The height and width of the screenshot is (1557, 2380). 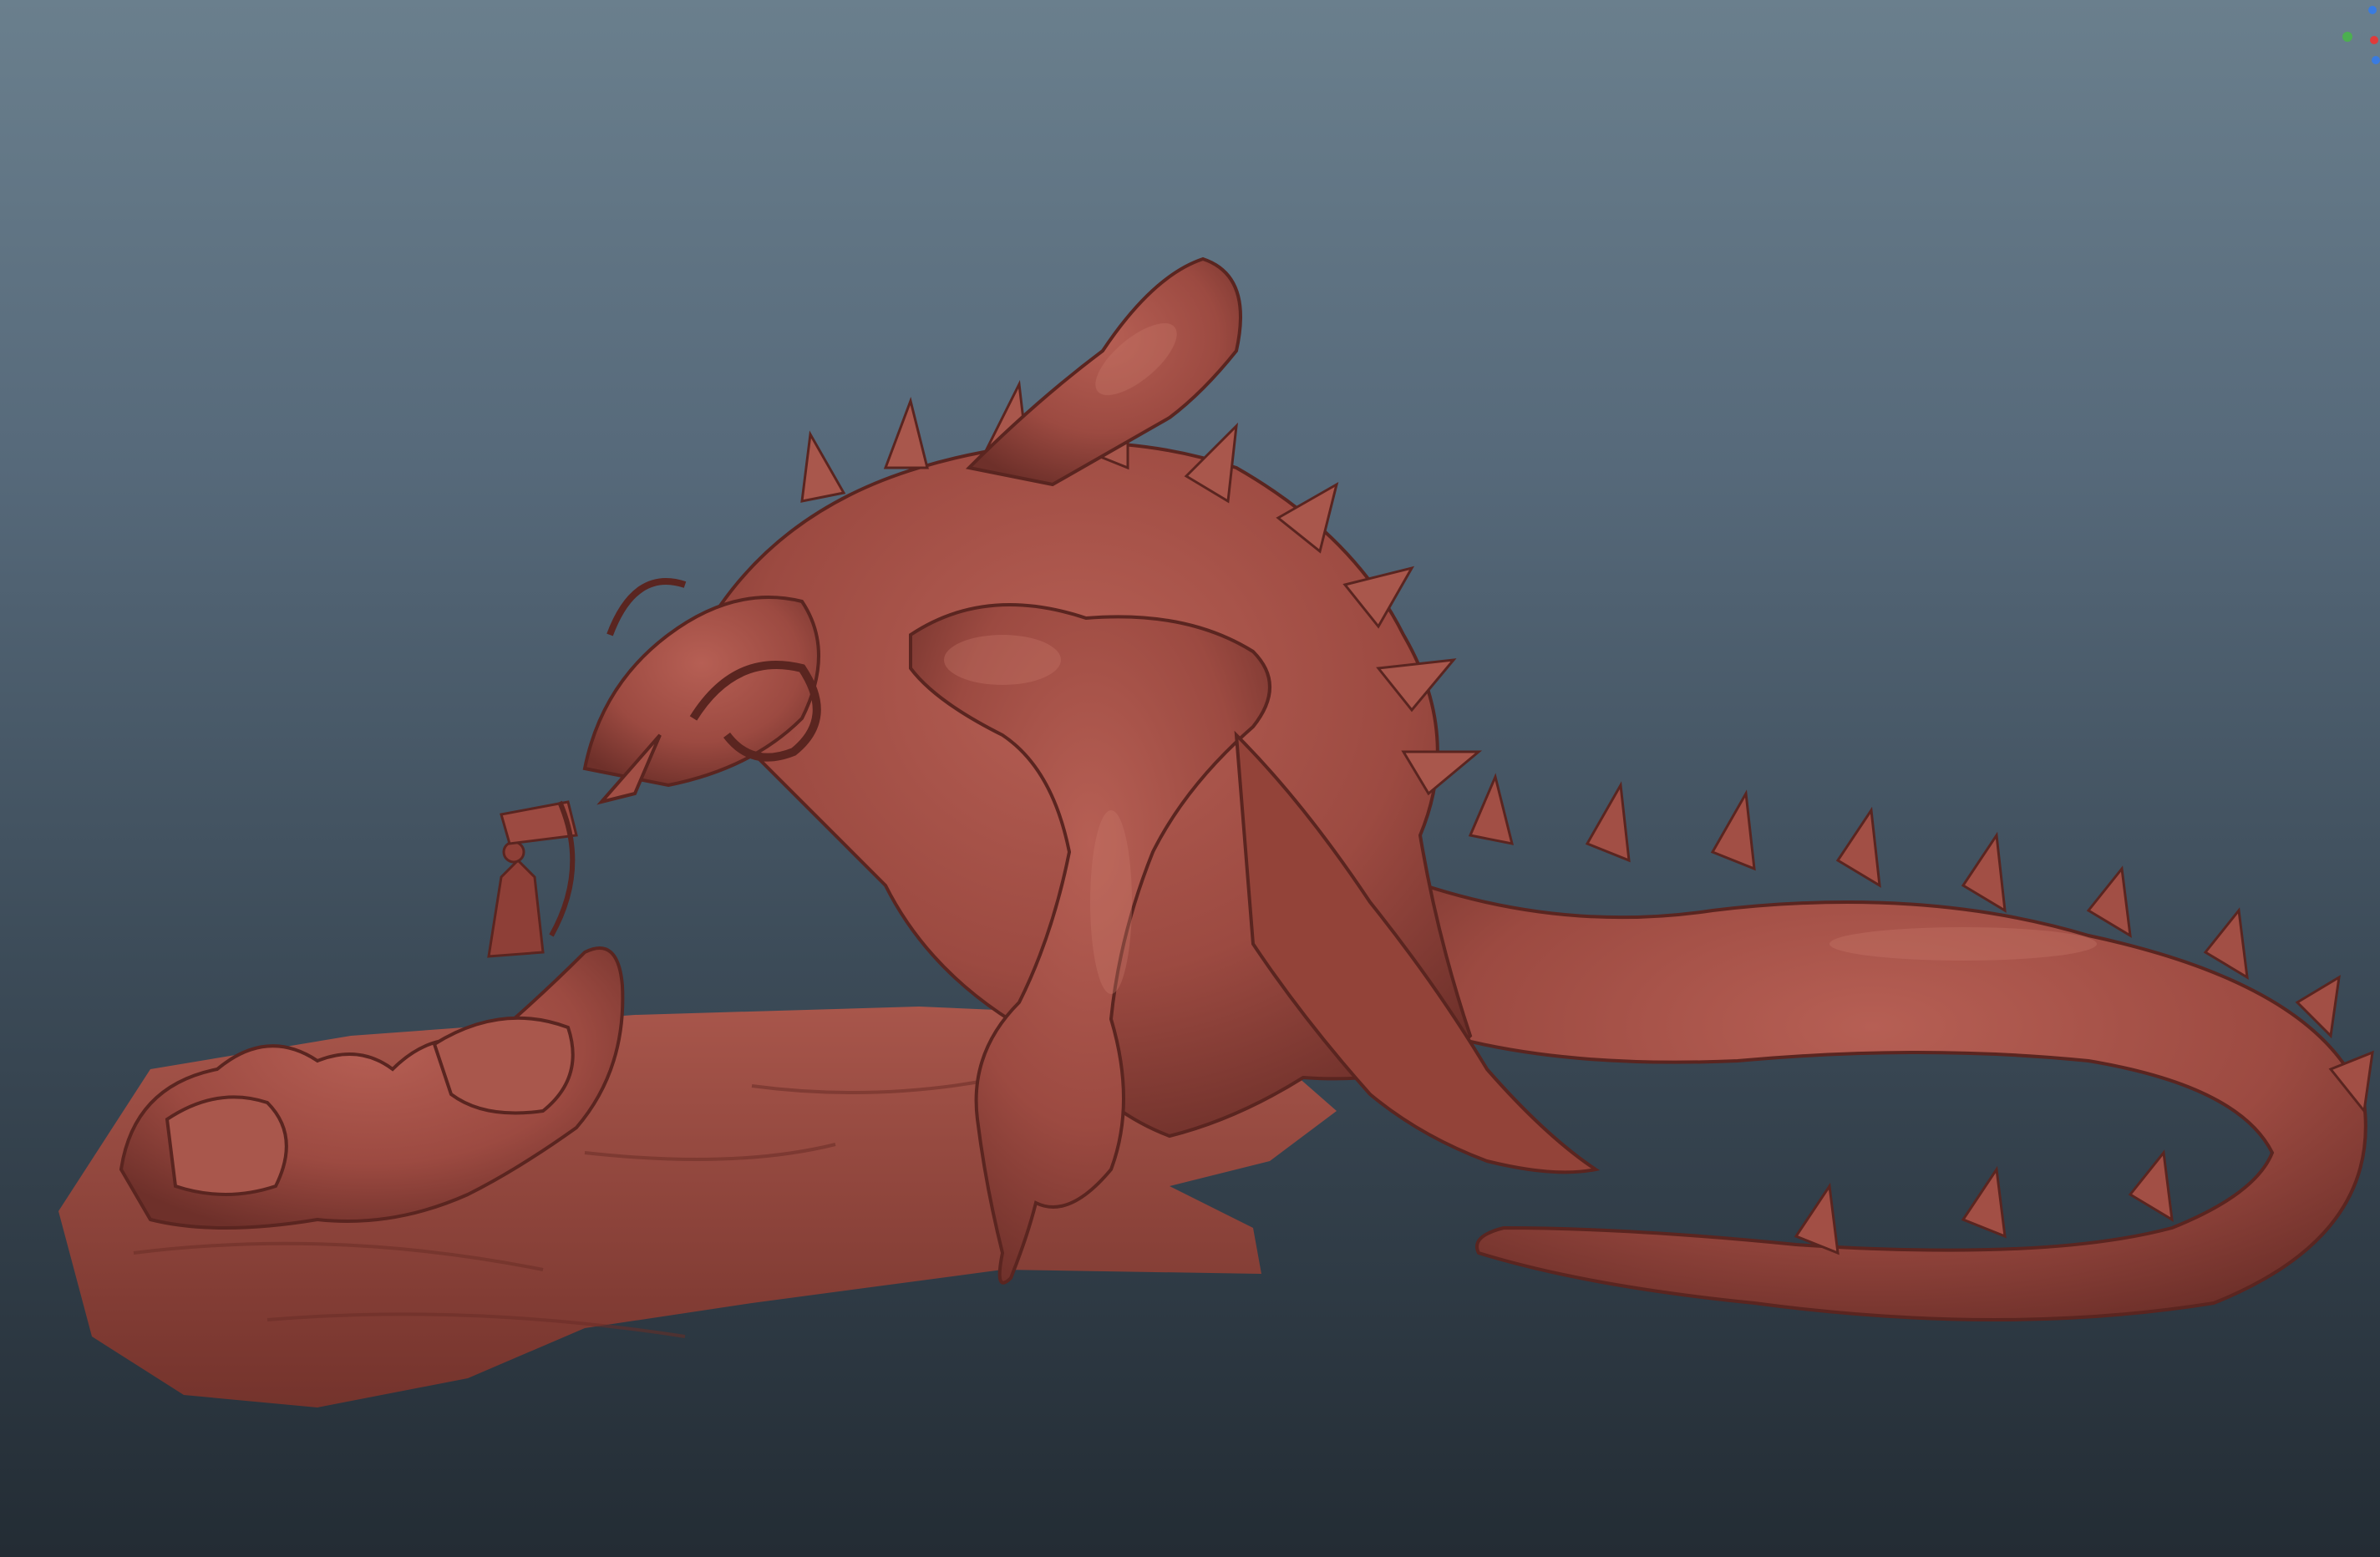 I want to click on gizmo-x-axis, so click(x=2374, y=40).